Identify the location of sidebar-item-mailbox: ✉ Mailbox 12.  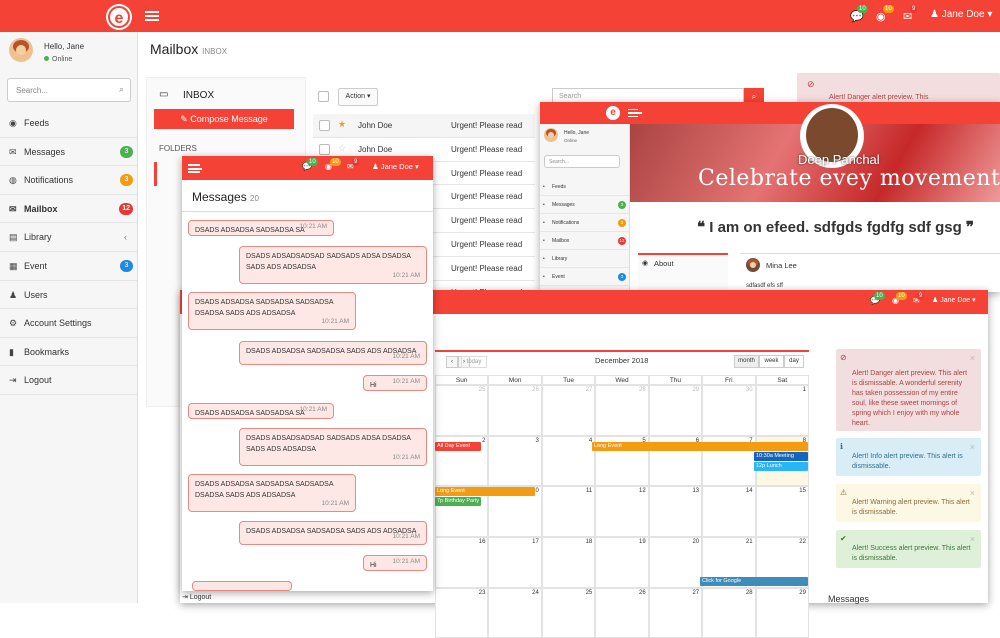
(68, 209).